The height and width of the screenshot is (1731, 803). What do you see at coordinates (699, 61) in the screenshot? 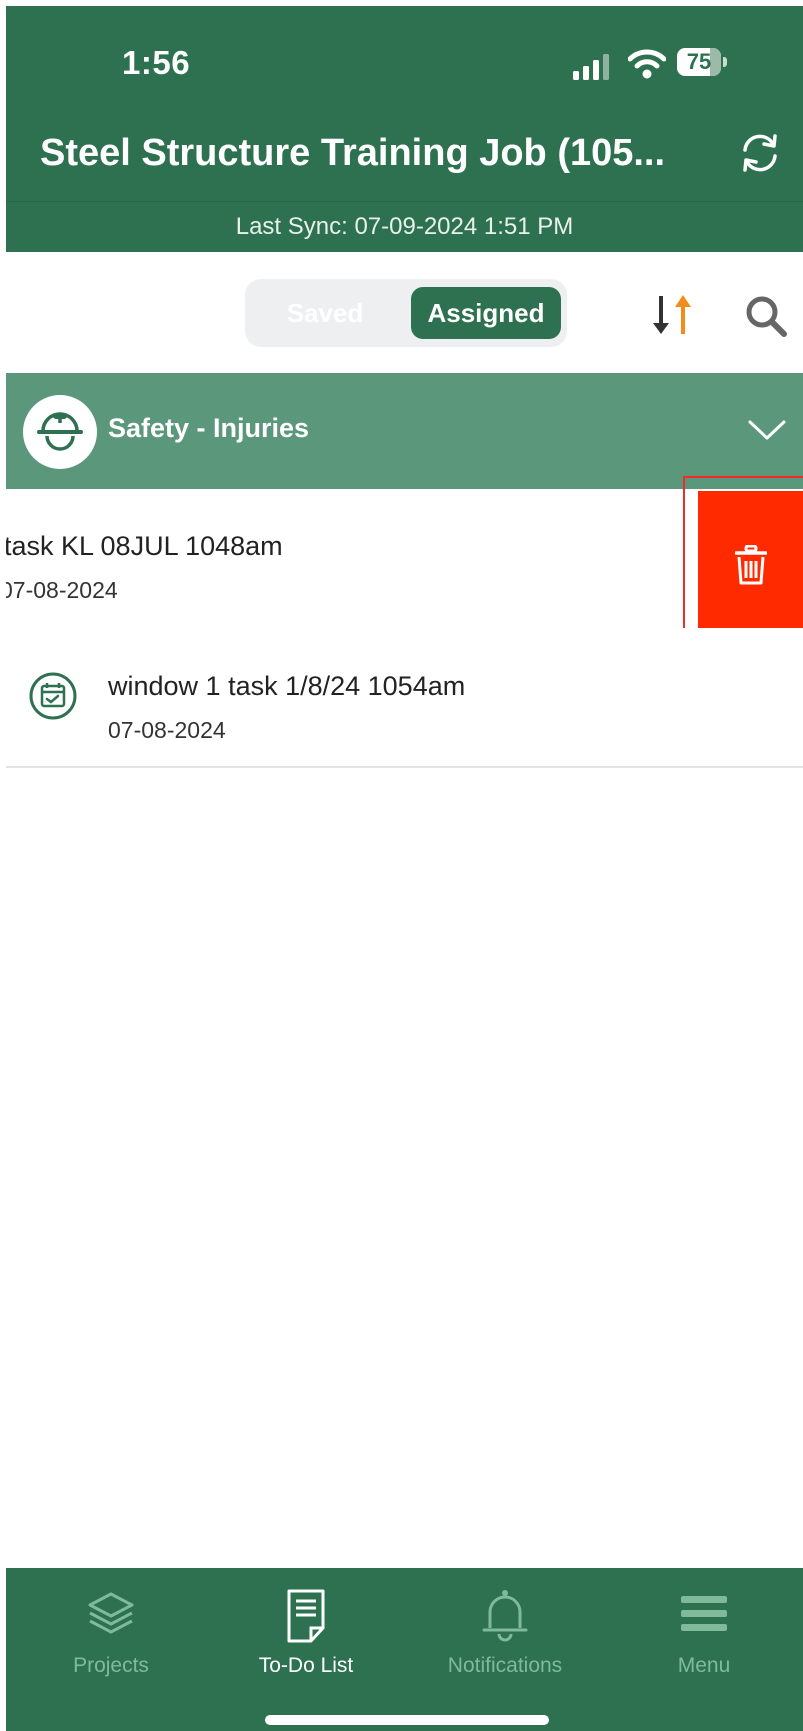
I see `battery-level: 75` at bounding box center [699, 61].